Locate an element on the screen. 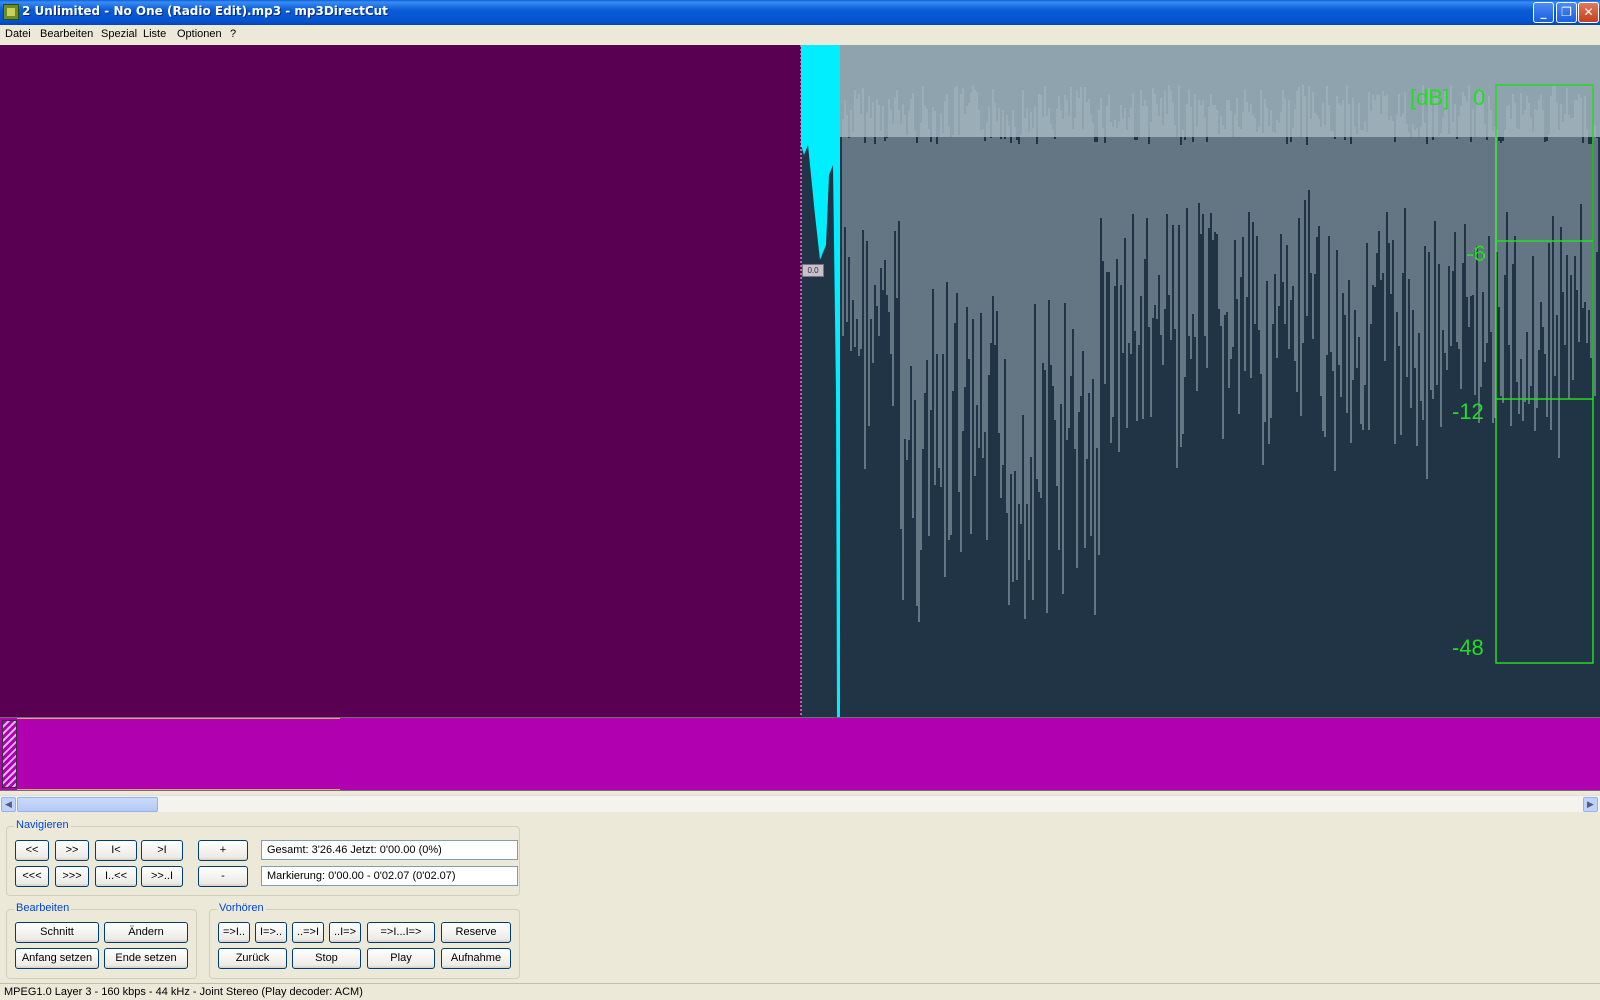 The height and width of the screenshot is (1000, 1600). change-button: Ändern is located at coordinates (146, 932).